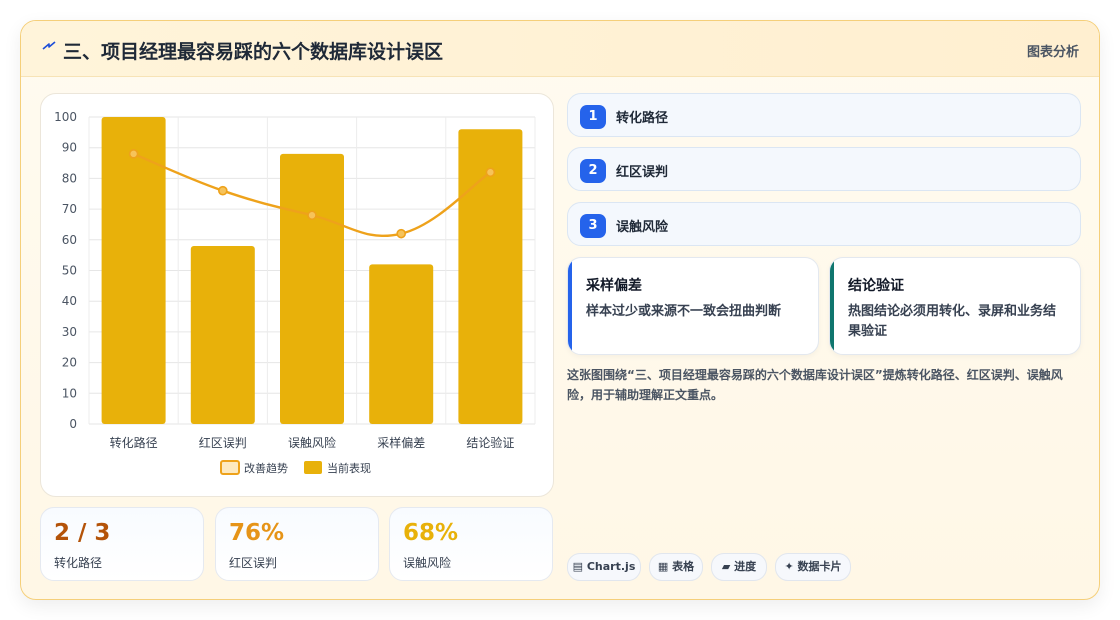  I want to click on stat-card-3: 68% 误触风险, so click(471, 544).